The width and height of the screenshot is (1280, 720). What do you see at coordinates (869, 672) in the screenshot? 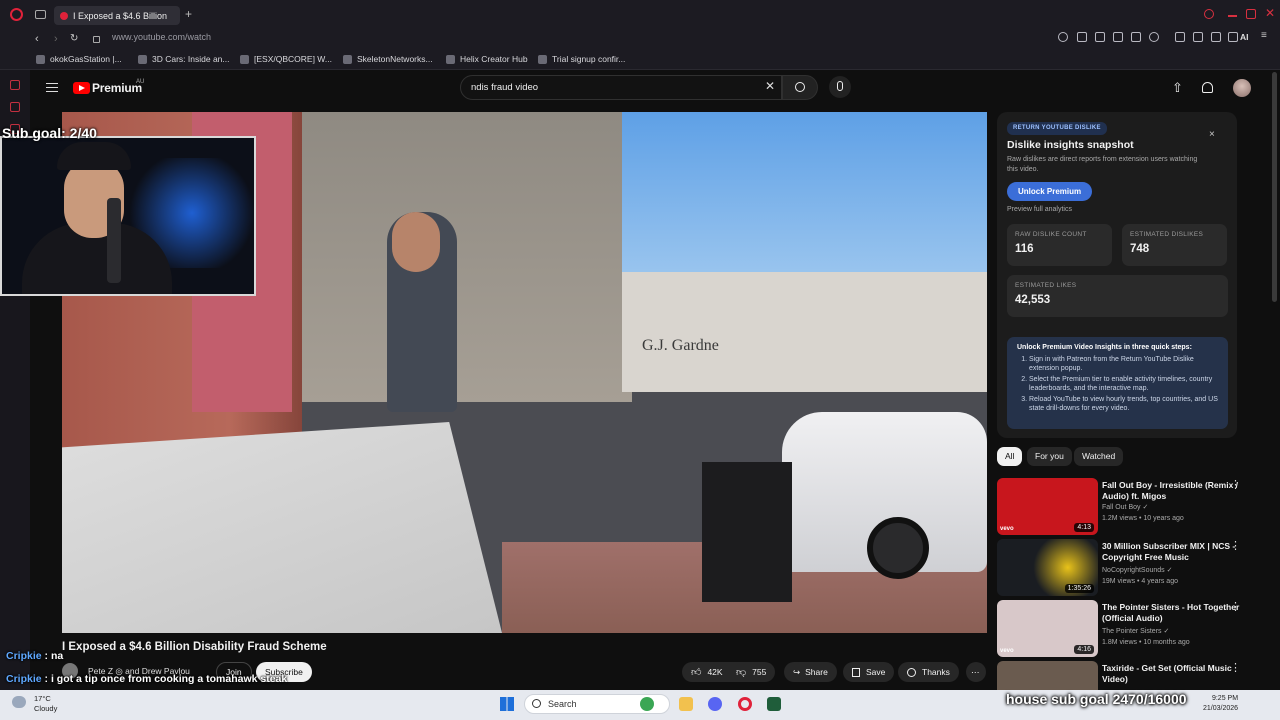
I see `save-button: Save` at bounding box center [869, 672].